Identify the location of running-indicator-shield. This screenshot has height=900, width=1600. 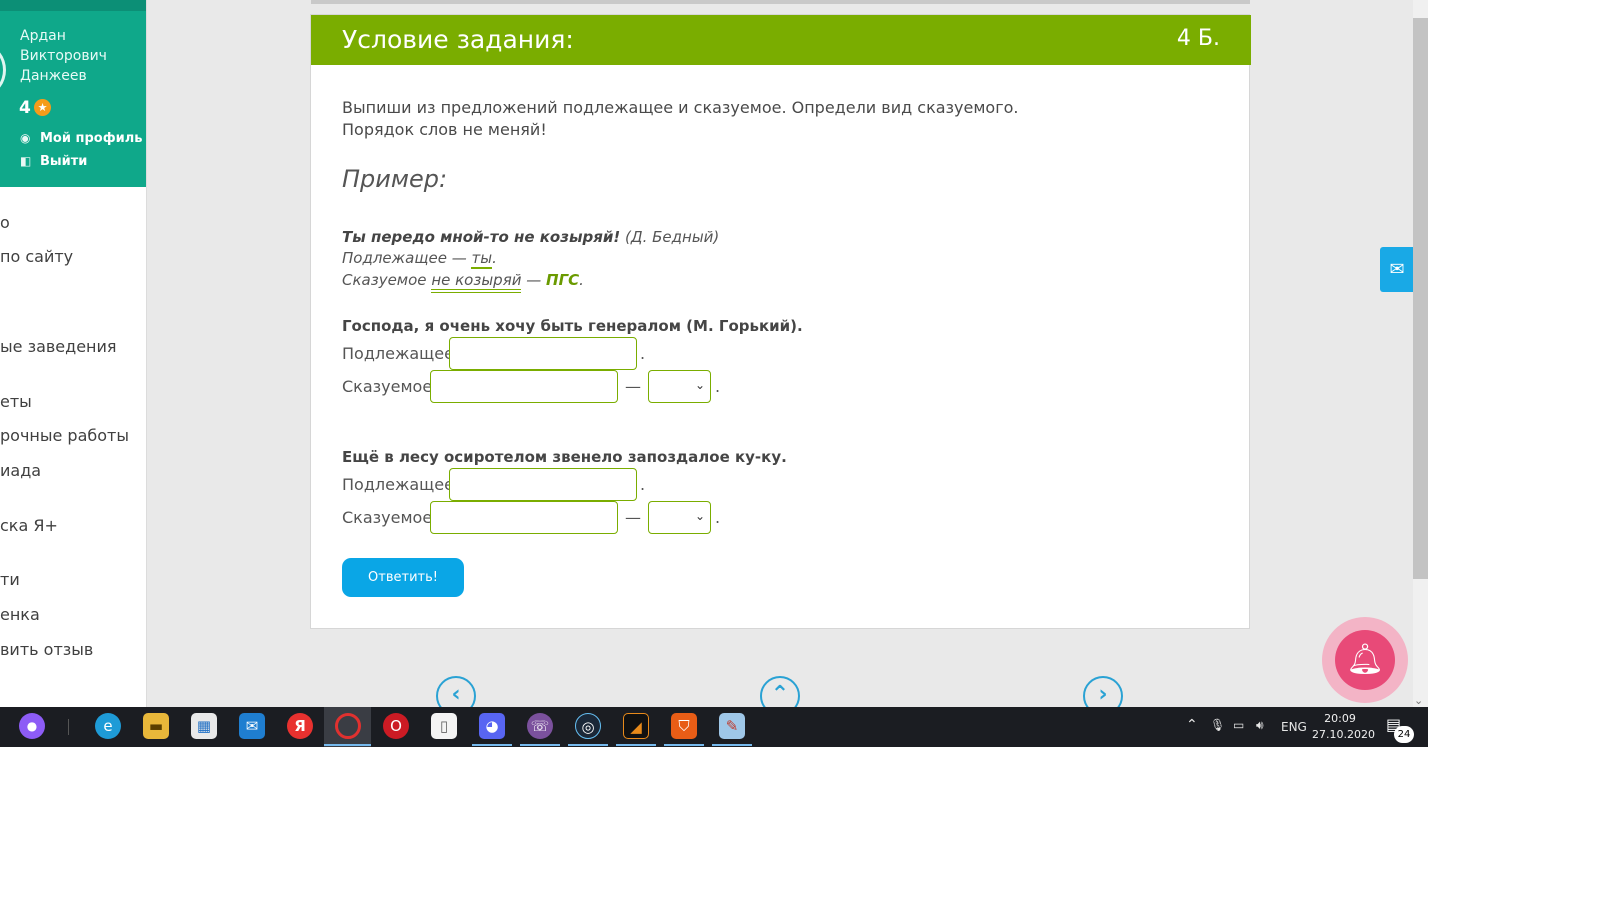
(684, 745).